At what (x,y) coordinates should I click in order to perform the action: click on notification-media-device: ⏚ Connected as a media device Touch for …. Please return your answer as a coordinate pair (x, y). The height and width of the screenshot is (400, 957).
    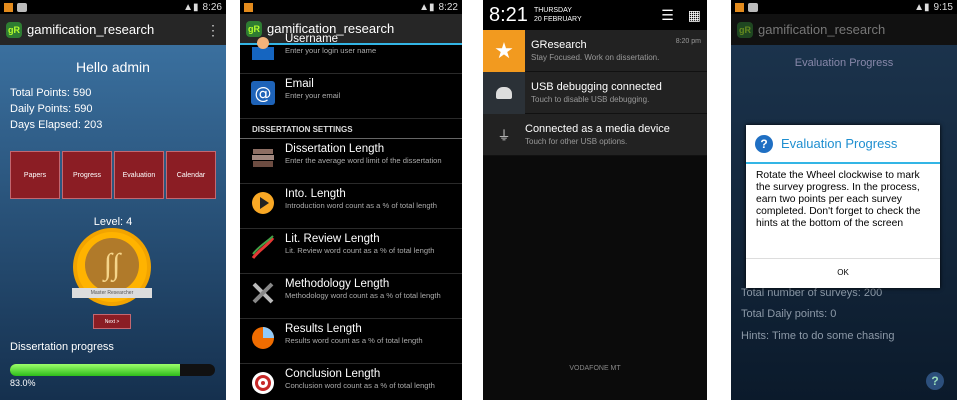
    Looking at the image, I should click on (595, 135).